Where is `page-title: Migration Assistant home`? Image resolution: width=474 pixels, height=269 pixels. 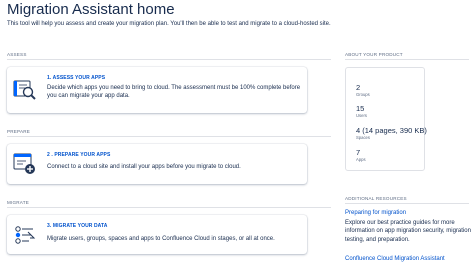 page-title: Migration Assistant home is located at coordinates (91, 9).